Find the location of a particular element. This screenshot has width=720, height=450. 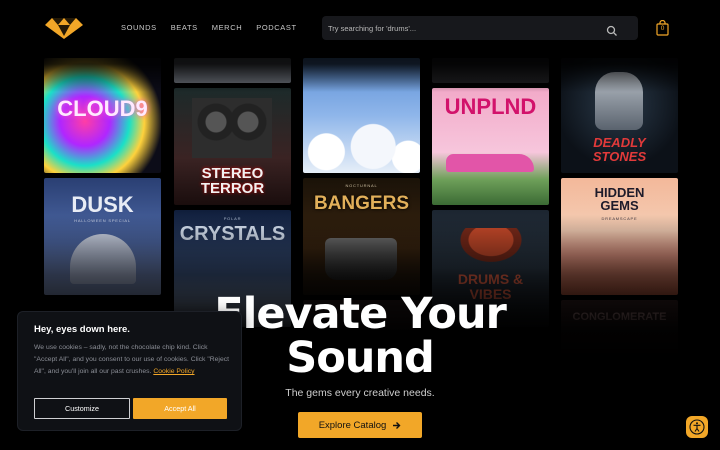

album-title: UNPLND is located at coordinates (490, 106).